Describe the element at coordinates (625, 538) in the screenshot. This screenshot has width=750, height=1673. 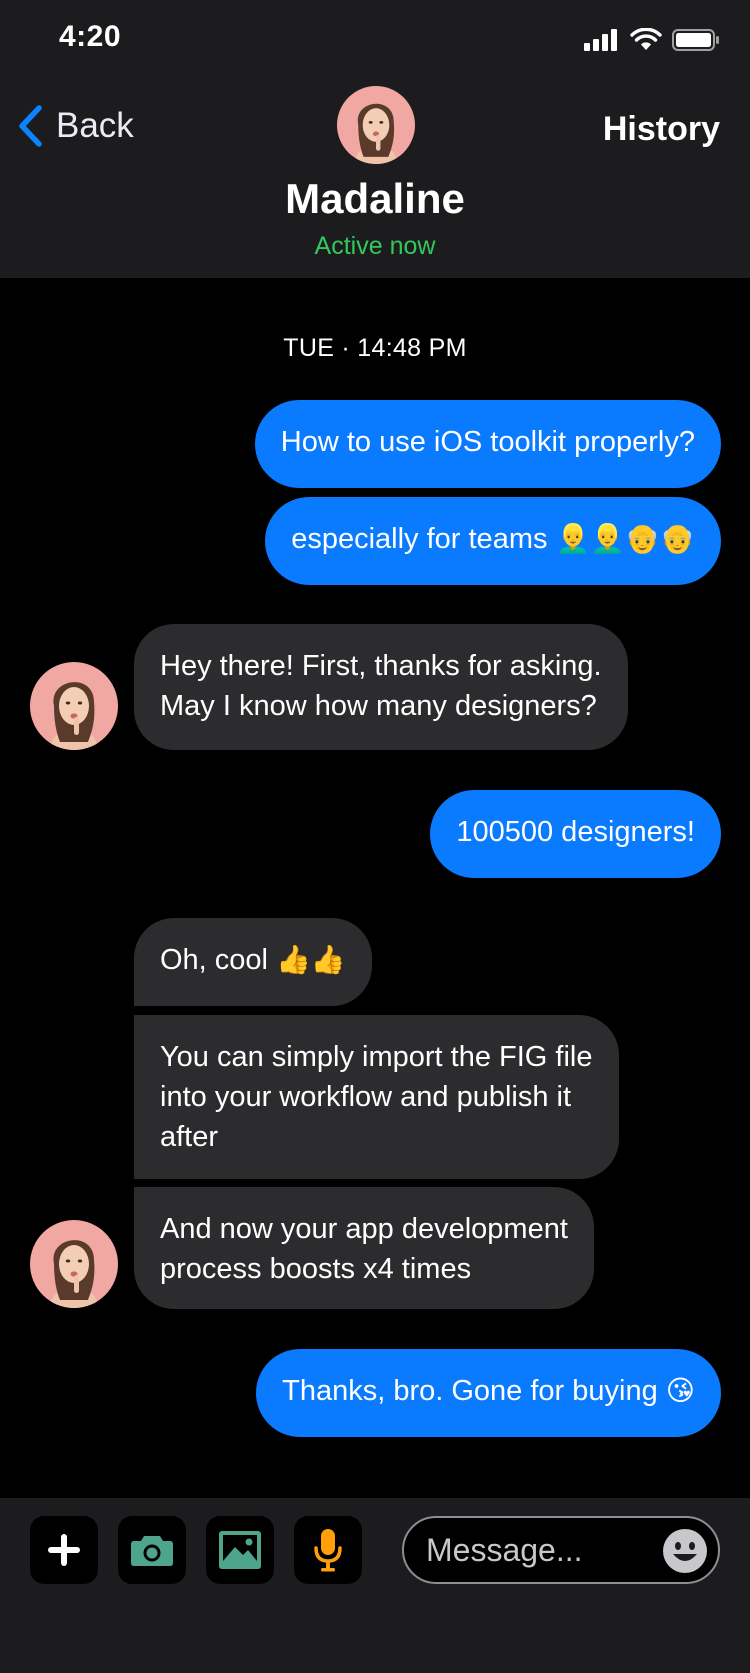
I see `emoji-group: 👱‍♂️👱‍♂️👴👴` at that location.